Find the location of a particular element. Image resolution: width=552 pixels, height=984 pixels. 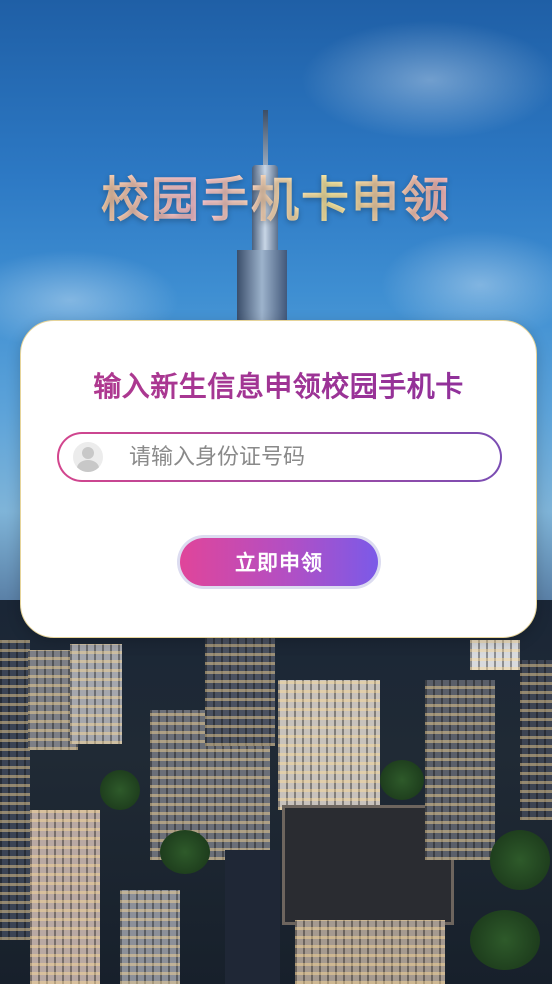

id-number-field is located at coordinates (279, 457).